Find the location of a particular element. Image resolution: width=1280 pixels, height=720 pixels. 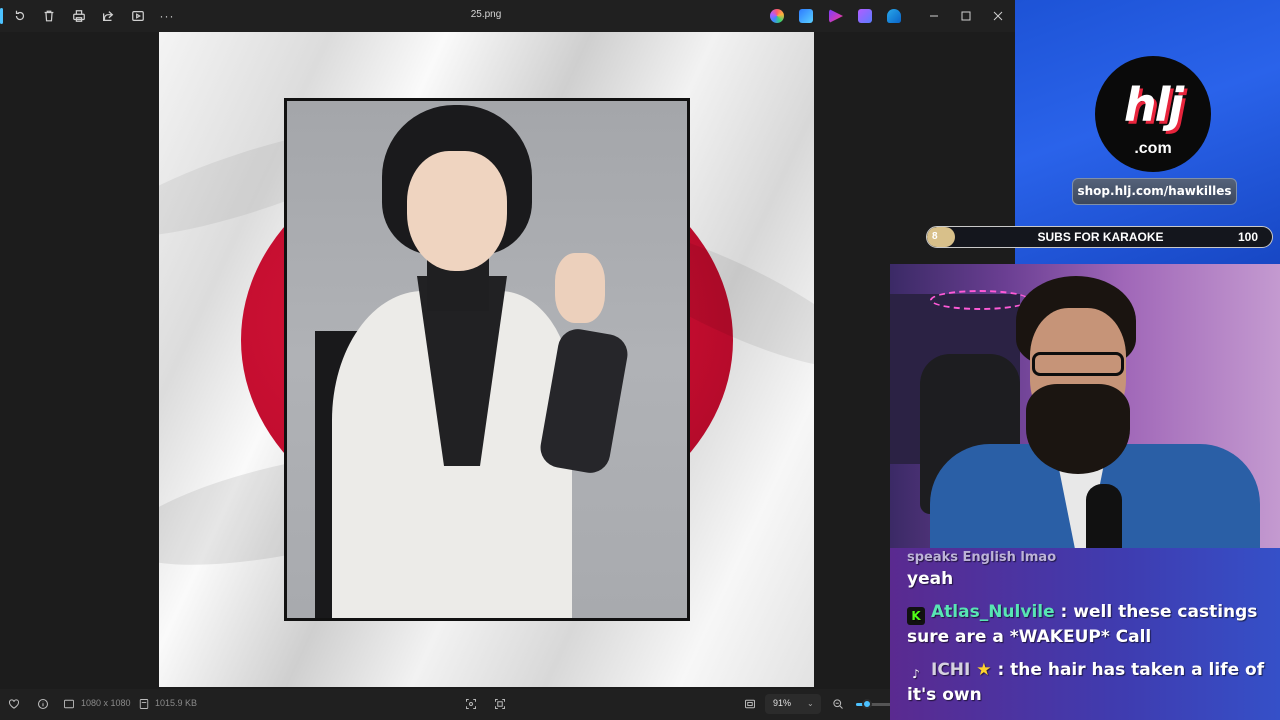

webcam-feed is located at coordinates (1085, 409).